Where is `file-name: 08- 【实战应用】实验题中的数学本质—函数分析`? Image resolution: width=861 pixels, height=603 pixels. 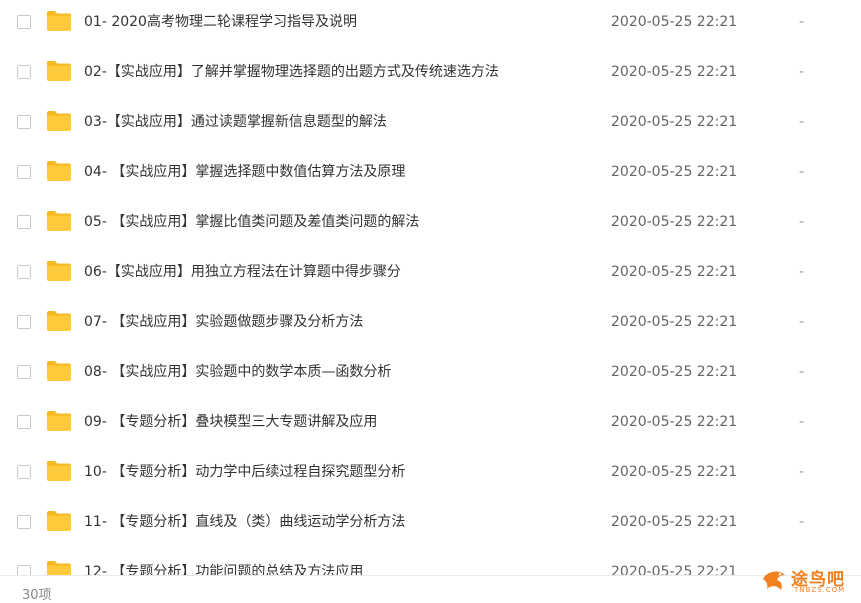 file-name: 08- 【实战应用】实验题中的数学本质—函数分析 is located at coordinates (237, 372).